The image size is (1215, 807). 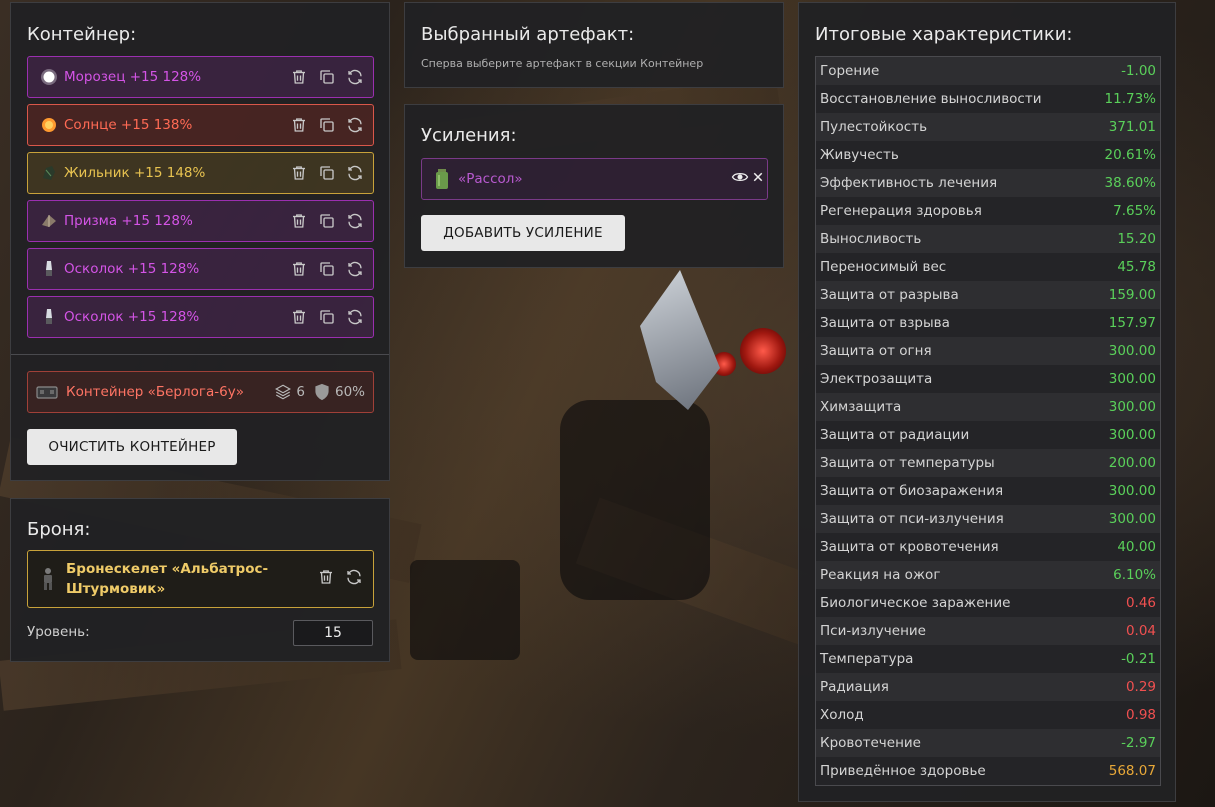 What do you see at coordinates (1136, 267) in the screenshot?
I see `stat-value: 45.78` at bounding box center [1136, 267].